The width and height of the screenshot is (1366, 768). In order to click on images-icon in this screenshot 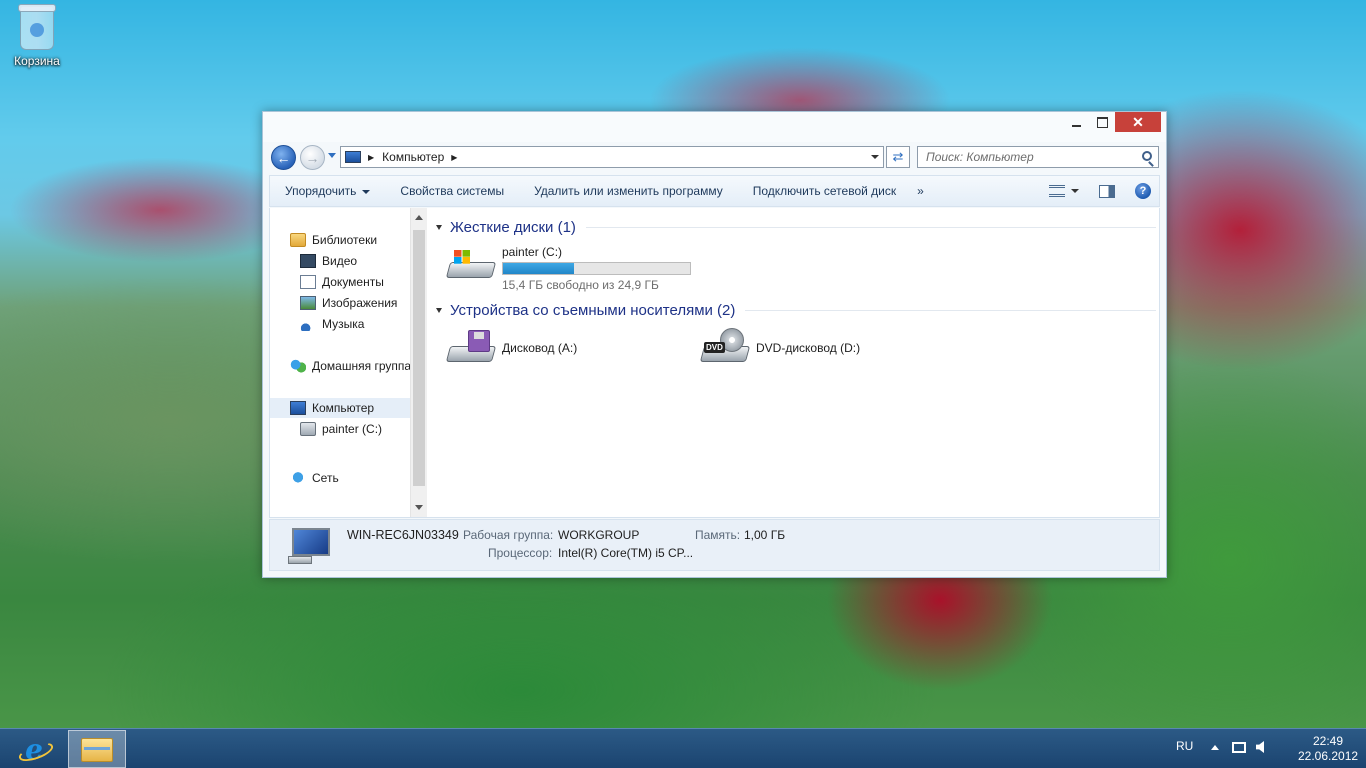, I will do `click(308, 303)`.